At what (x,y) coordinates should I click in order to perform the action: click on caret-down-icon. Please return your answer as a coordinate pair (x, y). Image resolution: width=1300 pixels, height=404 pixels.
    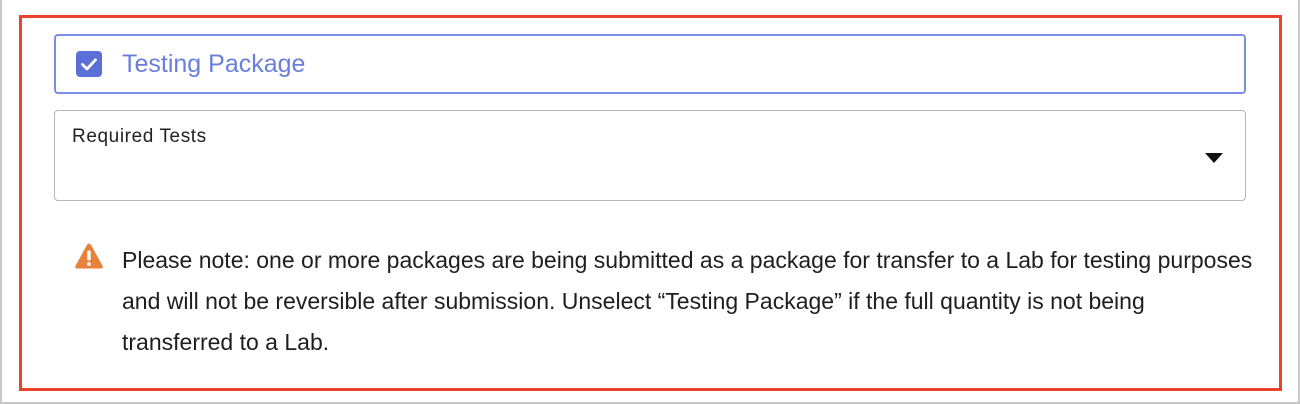
    Looking at the image, I should click on (1214, 158).